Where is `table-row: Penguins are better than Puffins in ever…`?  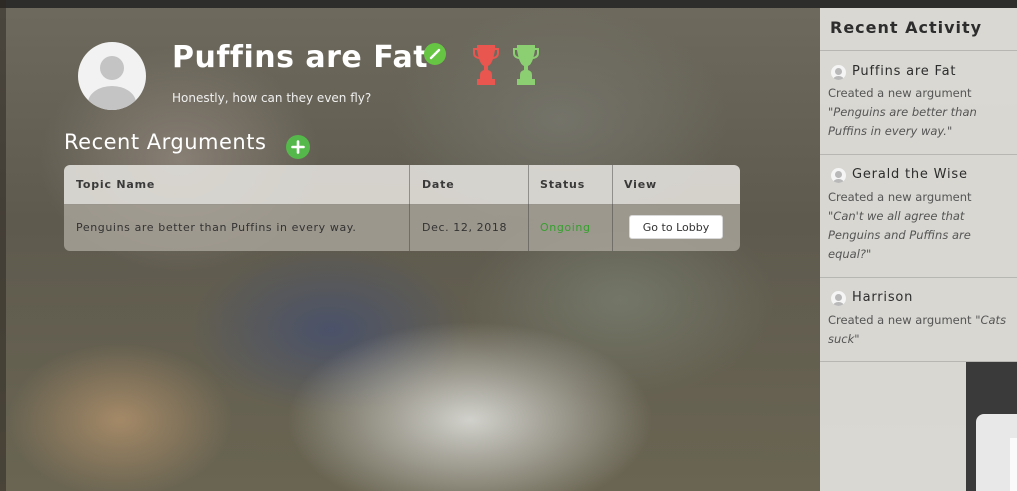 table-row: Penguins are better than Puffins in ever… is located at coordinates (402, 227).